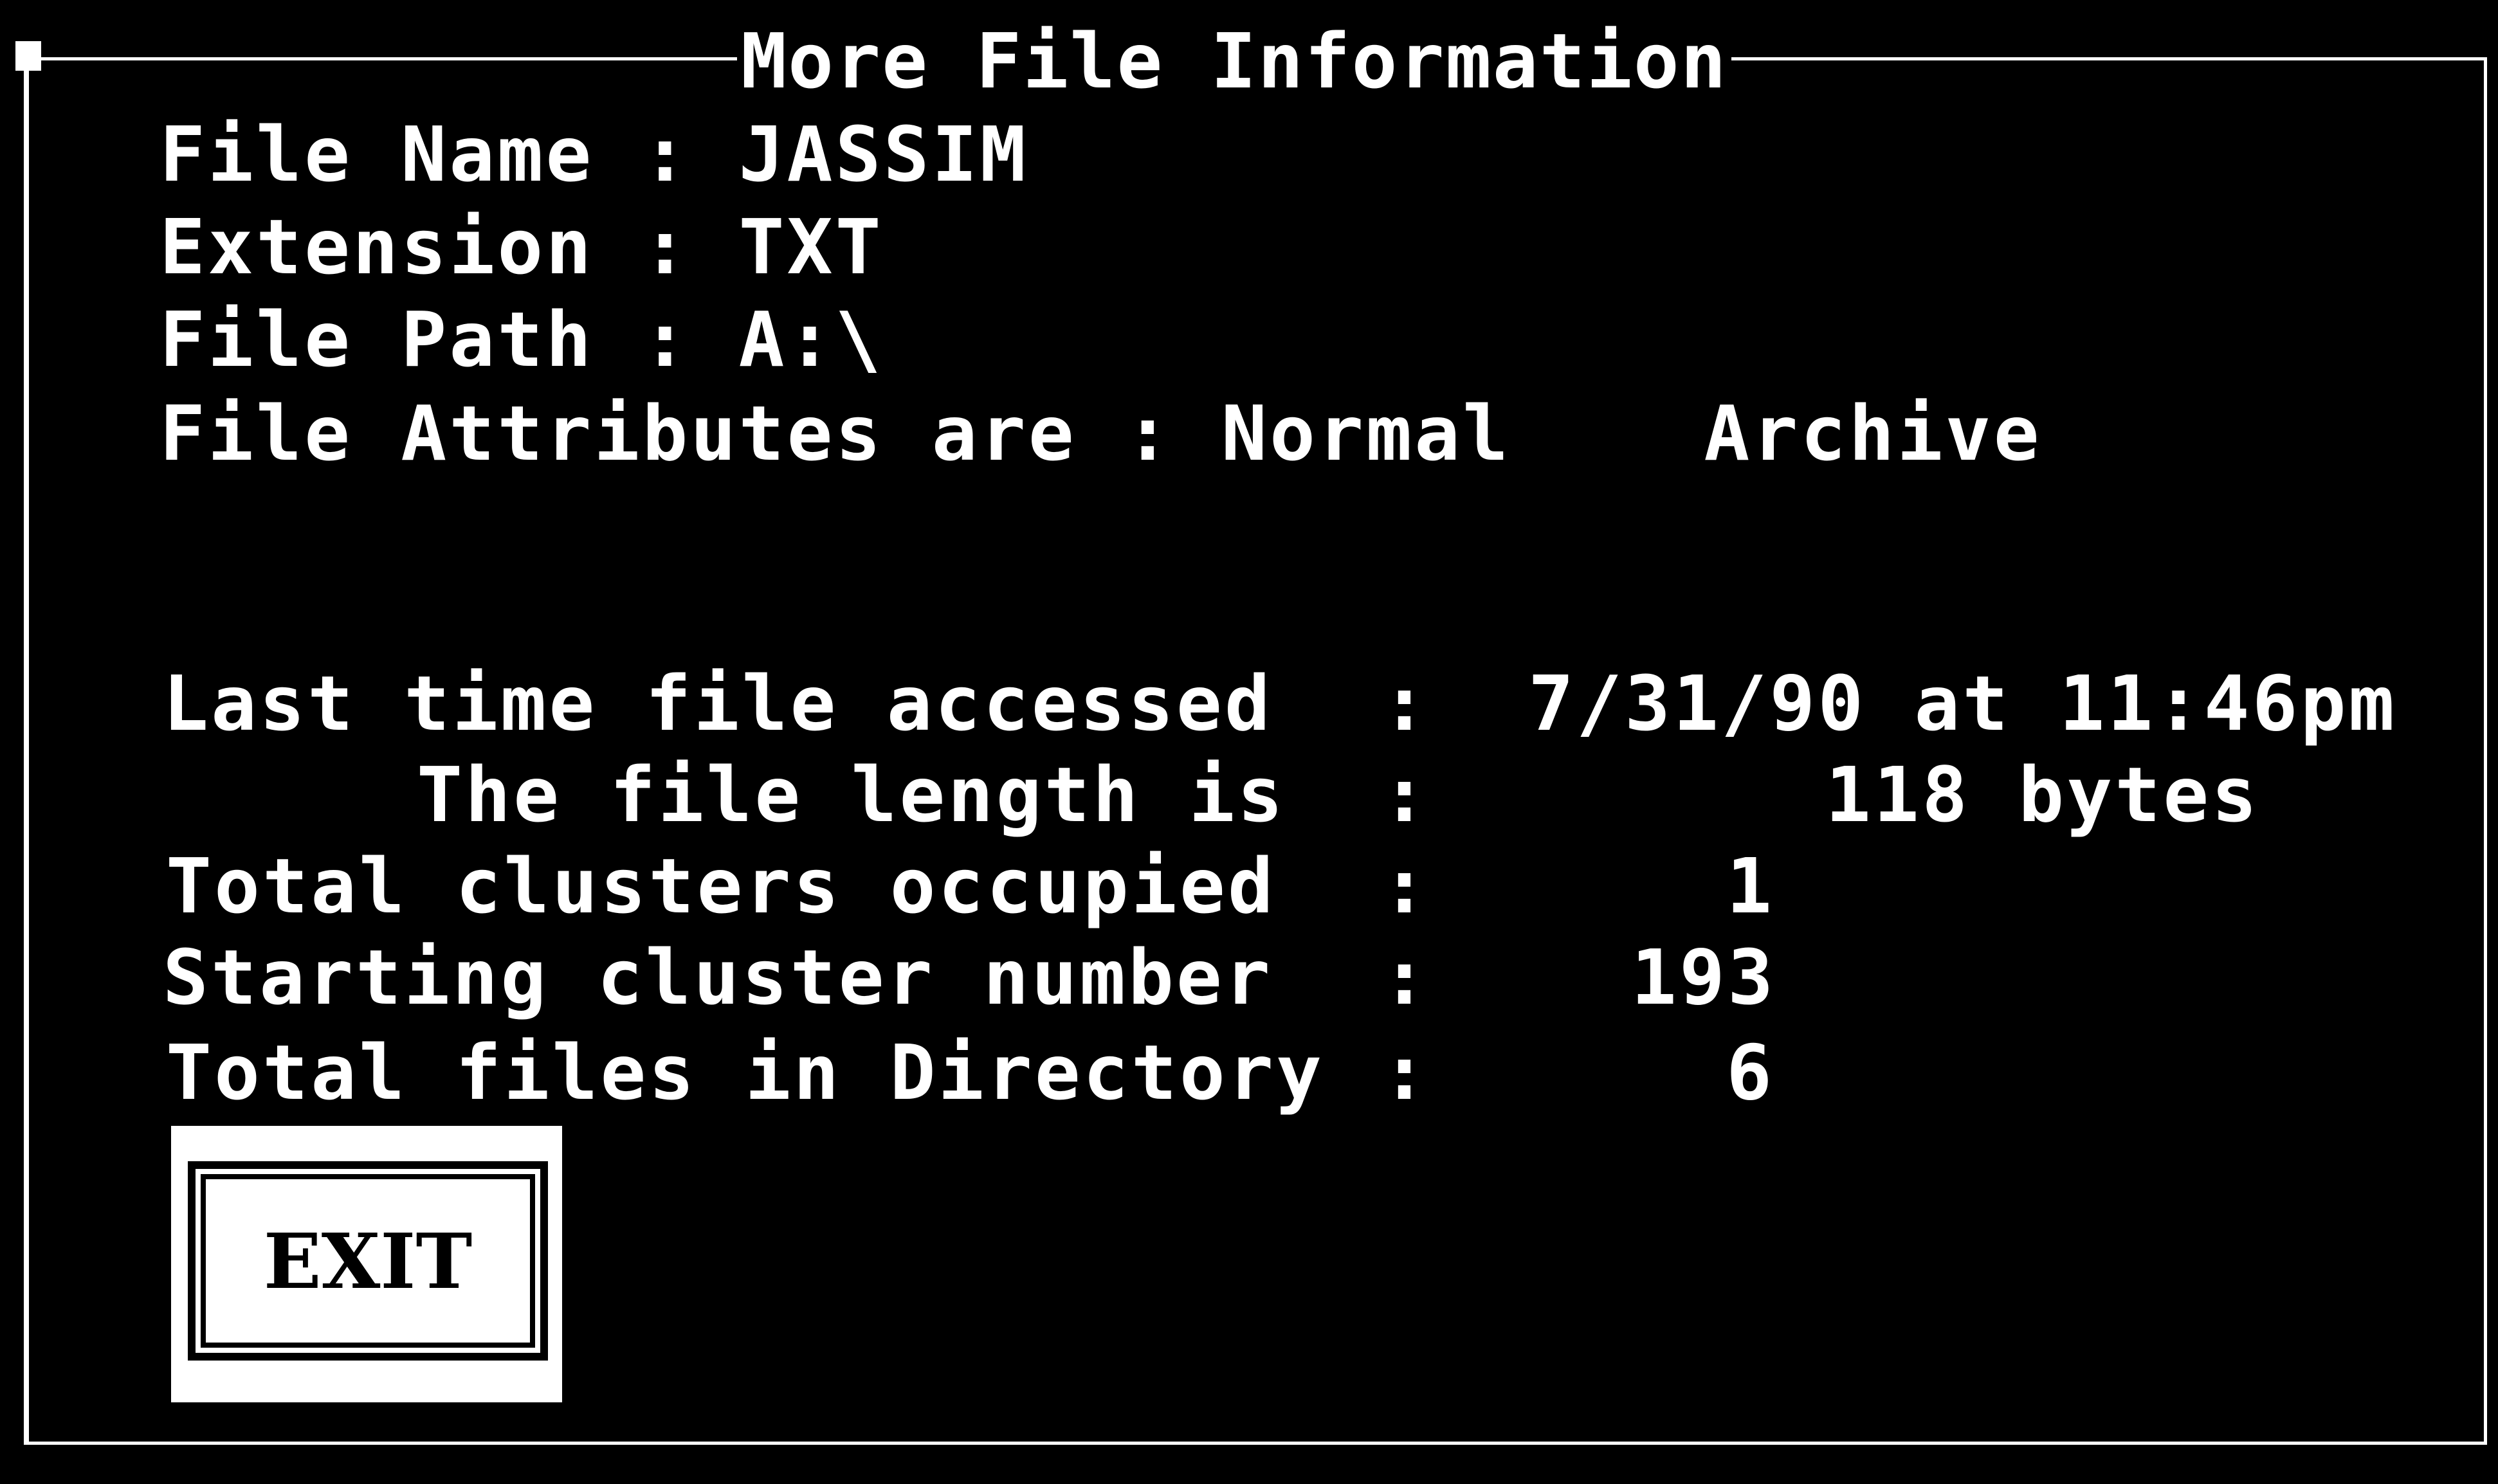  What do you see at coordinates (1703, 977) in the screenshot?
I see `starting-cluster-value: 193` at bounding box center [1703, 977].